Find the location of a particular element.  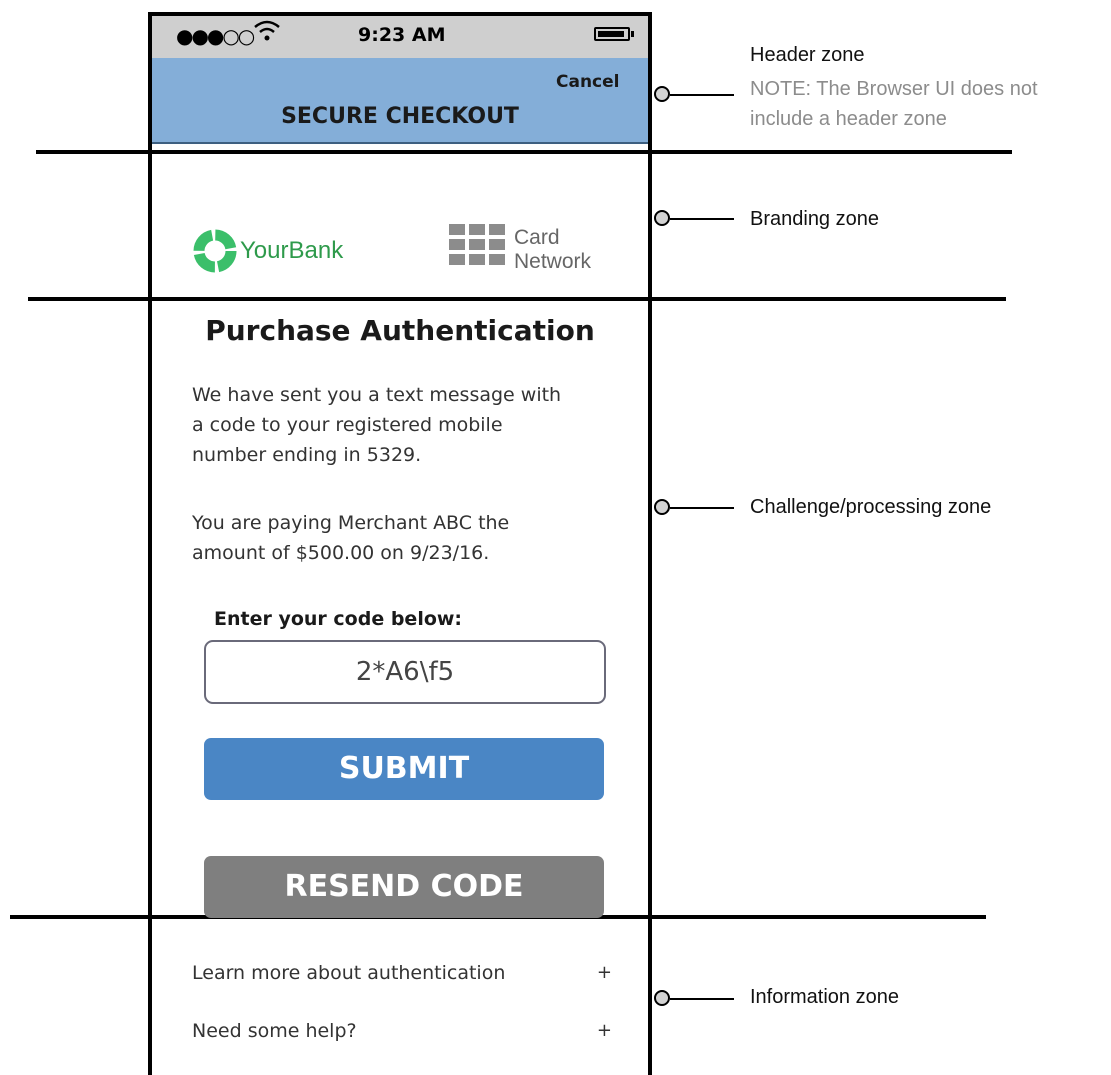

header-zone-label: Header zone is located at coordinates (807, 55).